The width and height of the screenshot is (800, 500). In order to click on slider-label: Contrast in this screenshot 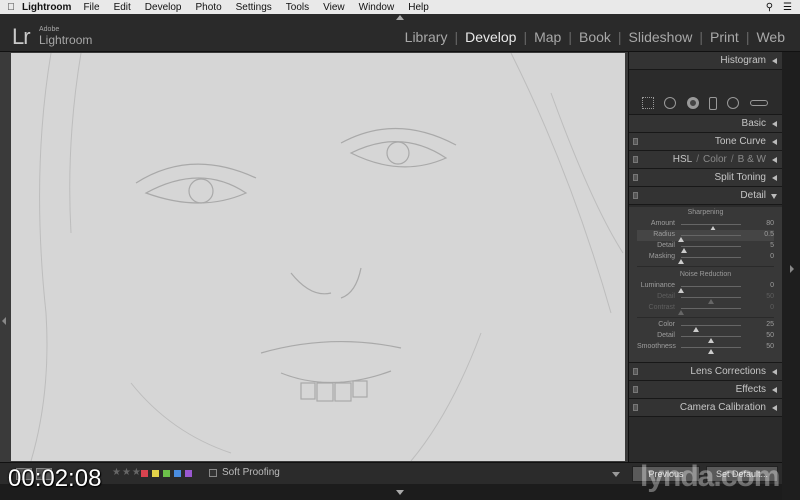, I will do `click(661, 307)`.